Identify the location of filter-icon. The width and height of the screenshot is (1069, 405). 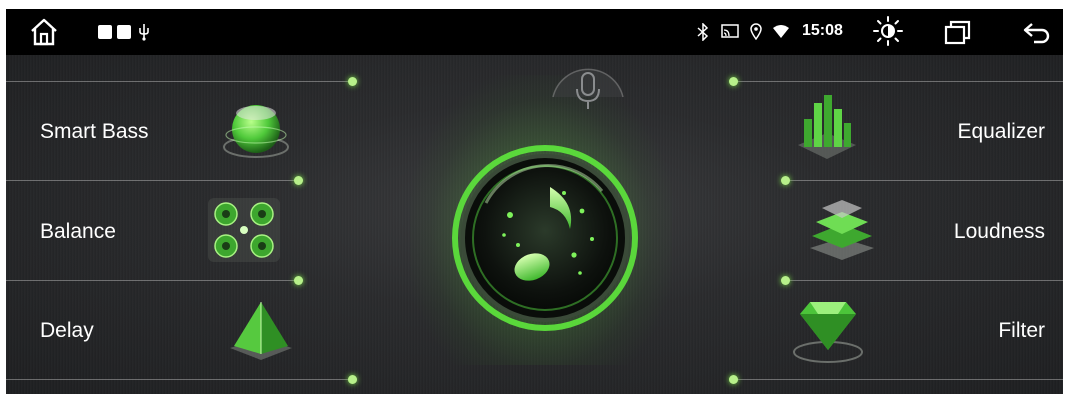
(828, 330).